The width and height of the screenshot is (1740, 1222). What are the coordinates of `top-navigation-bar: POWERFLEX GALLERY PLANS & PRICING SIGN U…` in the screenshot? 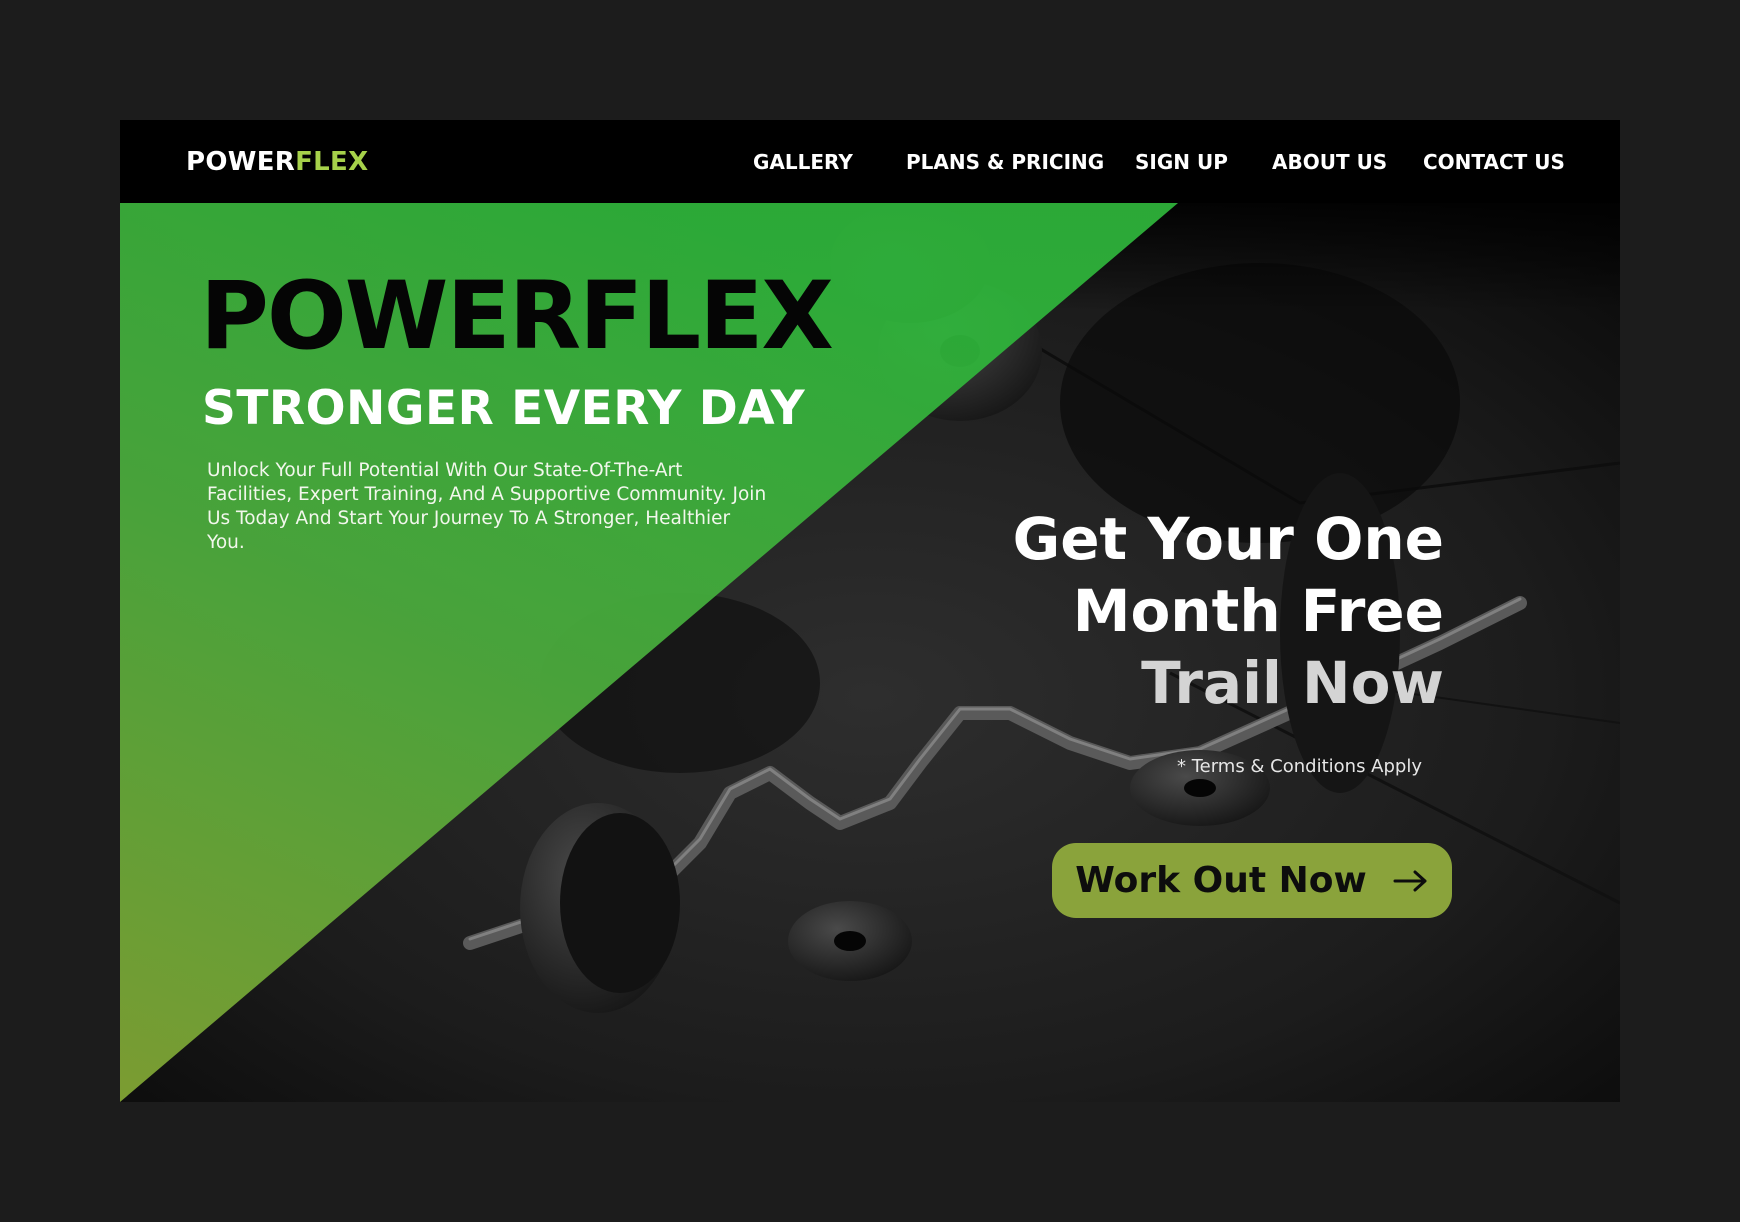 It's located at (870, 161).